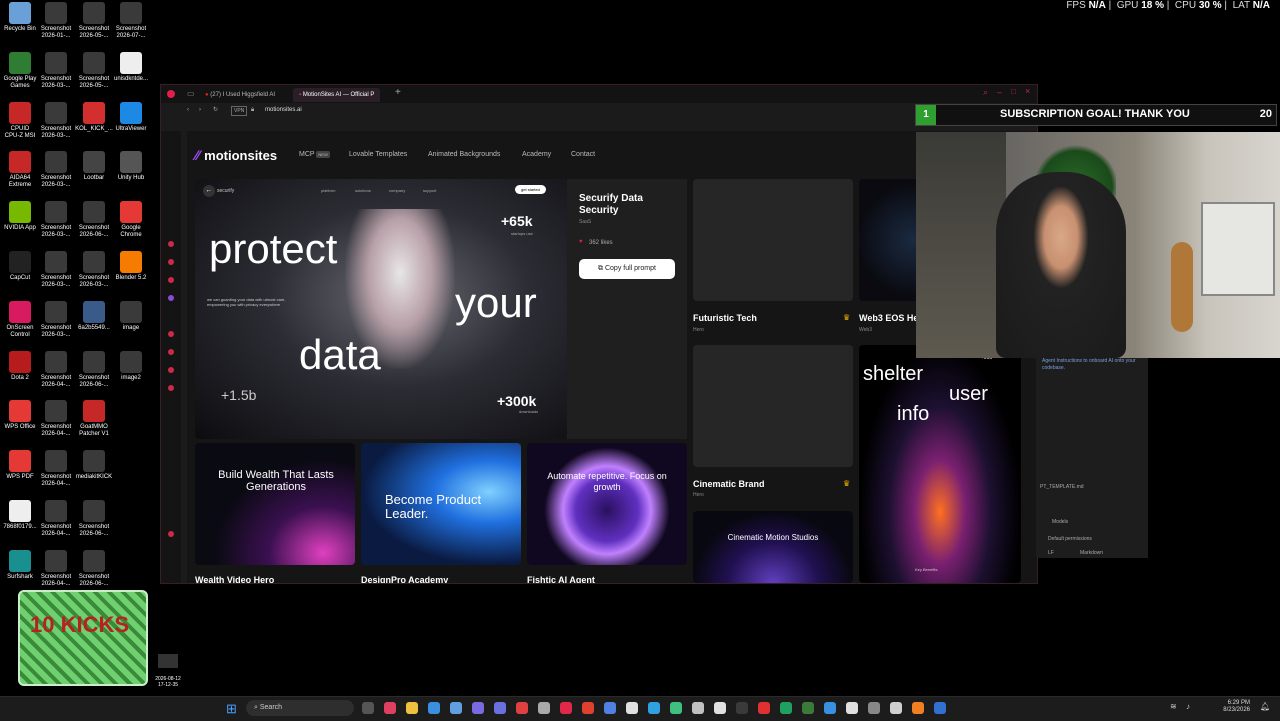 This screenshot has width=1280, height=721. I want to click on desktop-icon: AIDA64 Extreme, so click(20, 170).